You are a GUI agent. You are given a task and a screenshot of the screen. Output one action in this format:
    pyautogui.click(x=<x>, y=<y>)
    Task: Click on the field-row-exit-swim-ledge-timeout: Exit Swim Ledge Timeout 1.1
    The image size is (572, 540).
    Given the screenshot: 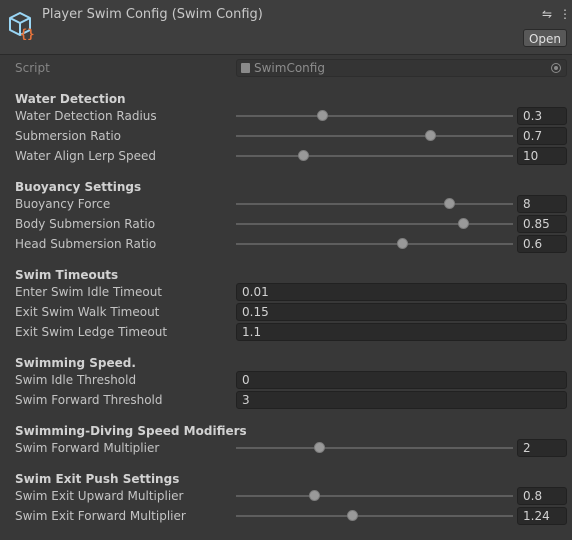 What is the action you would take?
    pyautogui.click(x=286, y=332)
    